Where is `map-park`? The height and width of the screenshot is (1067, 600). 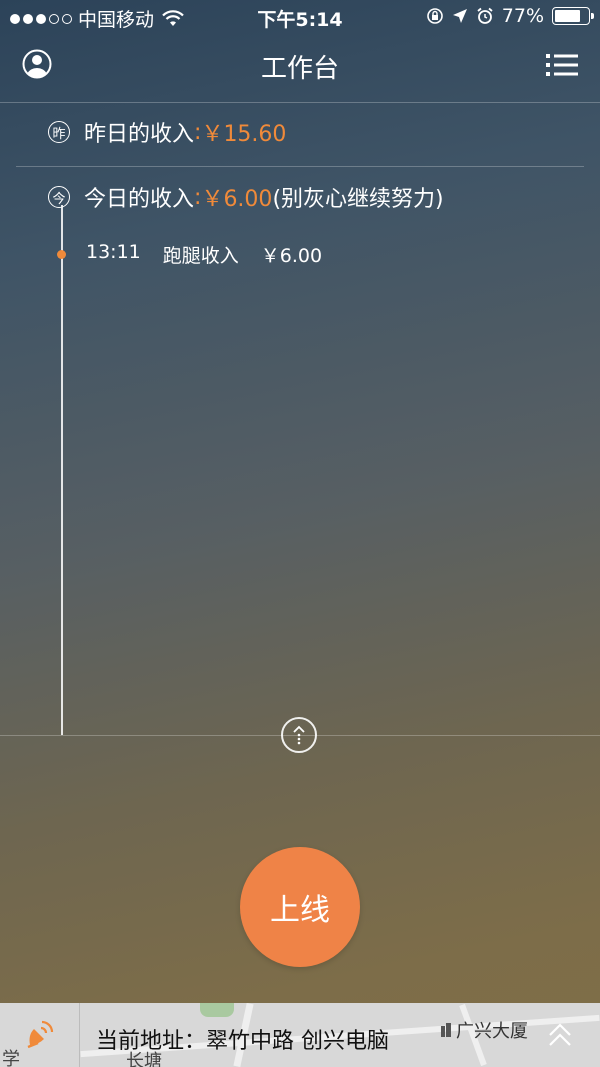
map-park is located at coordinates (217, 1010).